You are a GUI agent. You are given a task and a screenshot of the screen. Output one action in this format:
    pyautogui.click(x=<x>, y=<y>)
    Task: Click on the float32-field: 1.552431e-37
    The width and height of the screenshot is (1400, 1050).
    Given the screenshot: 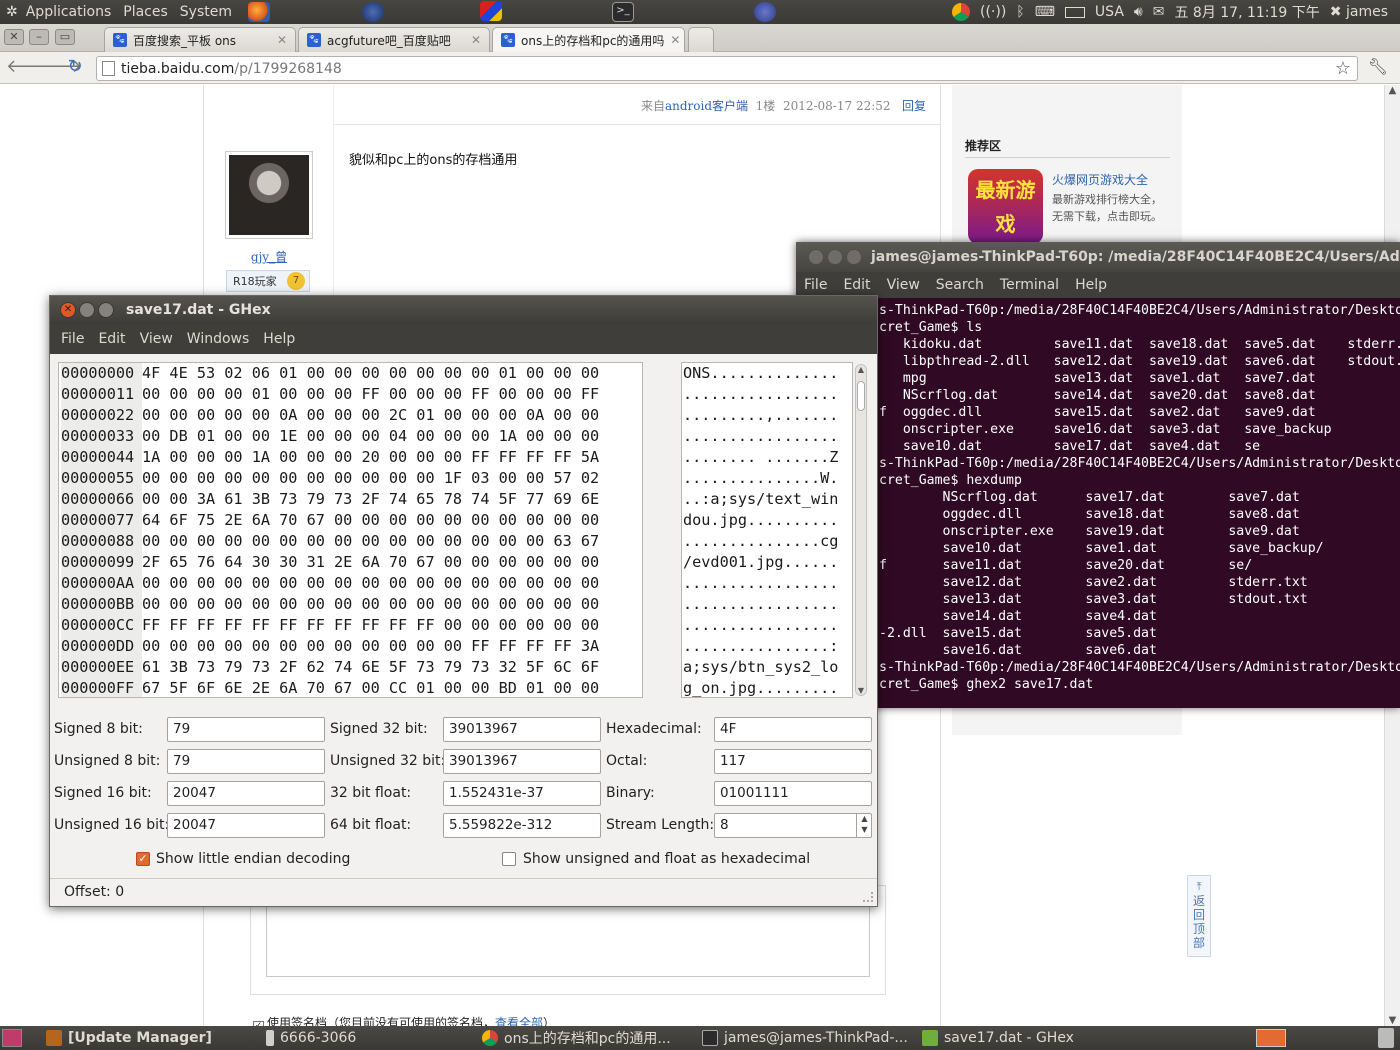 What is the action you would take?
    pyautogui.click(x=522, y=793)
    